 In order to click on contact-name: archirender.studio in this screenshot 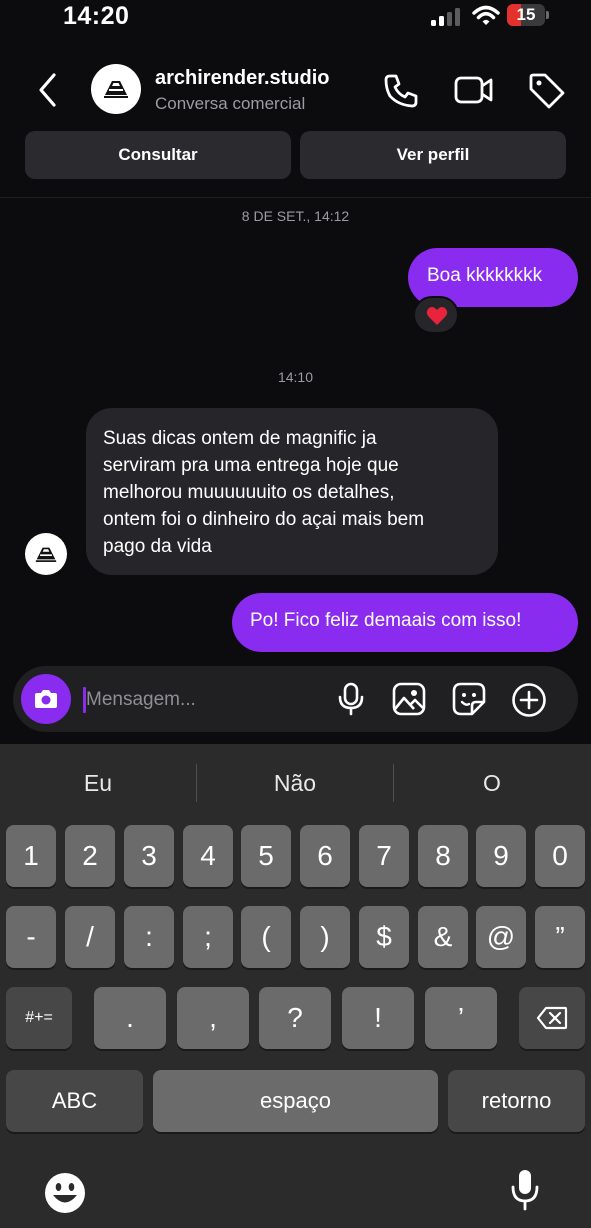, I will do `click(242, 78)`.